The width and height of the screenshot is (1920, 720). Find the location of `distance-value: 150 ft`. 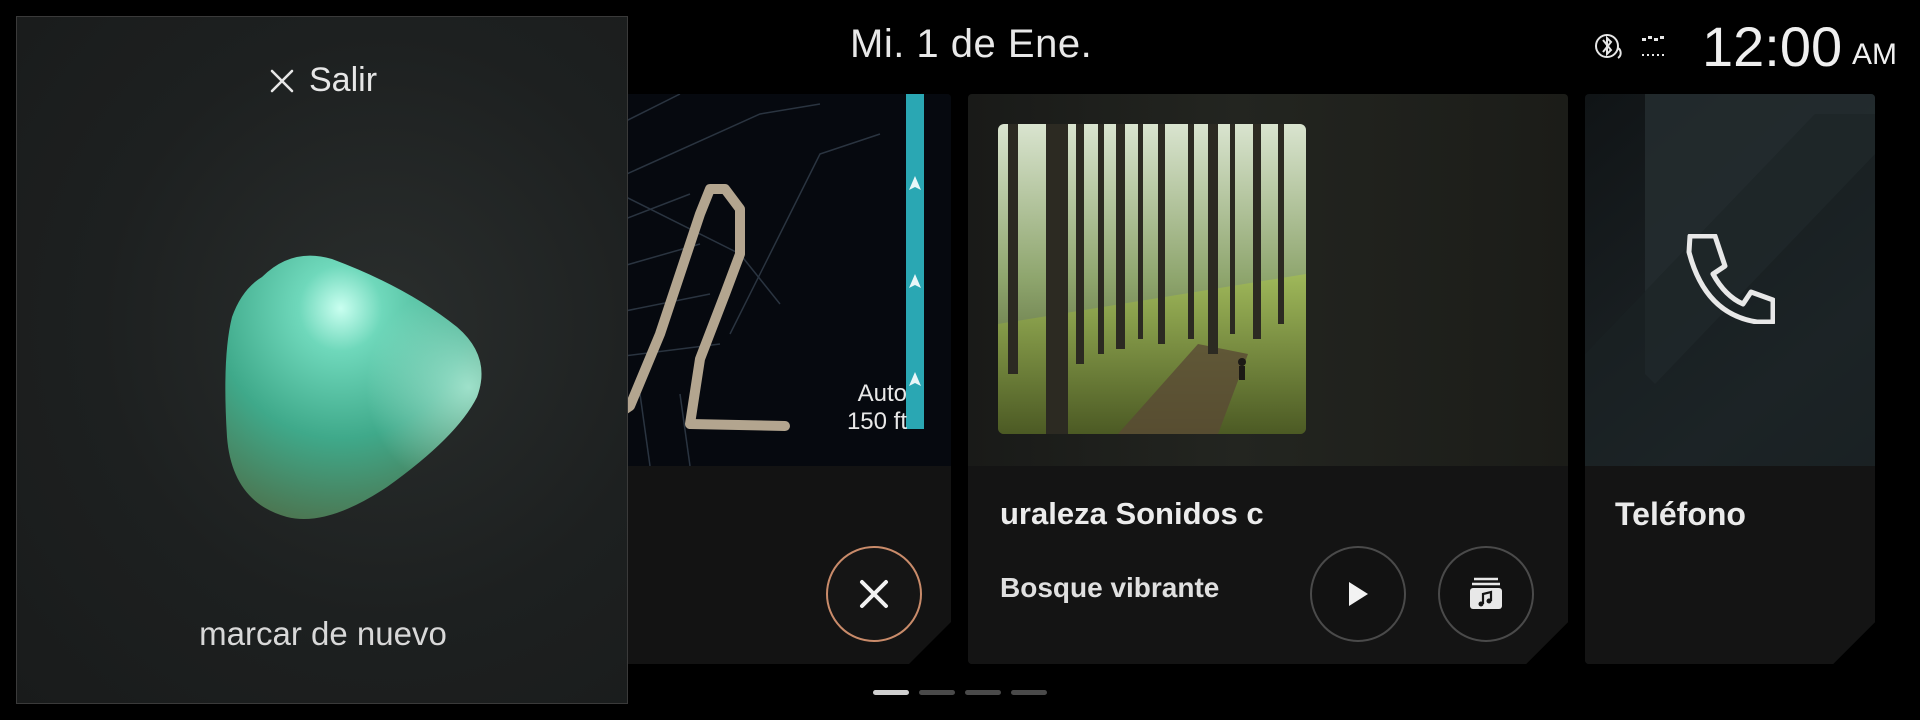

distance-value: 150 ft is located at coordinates (876, 421).